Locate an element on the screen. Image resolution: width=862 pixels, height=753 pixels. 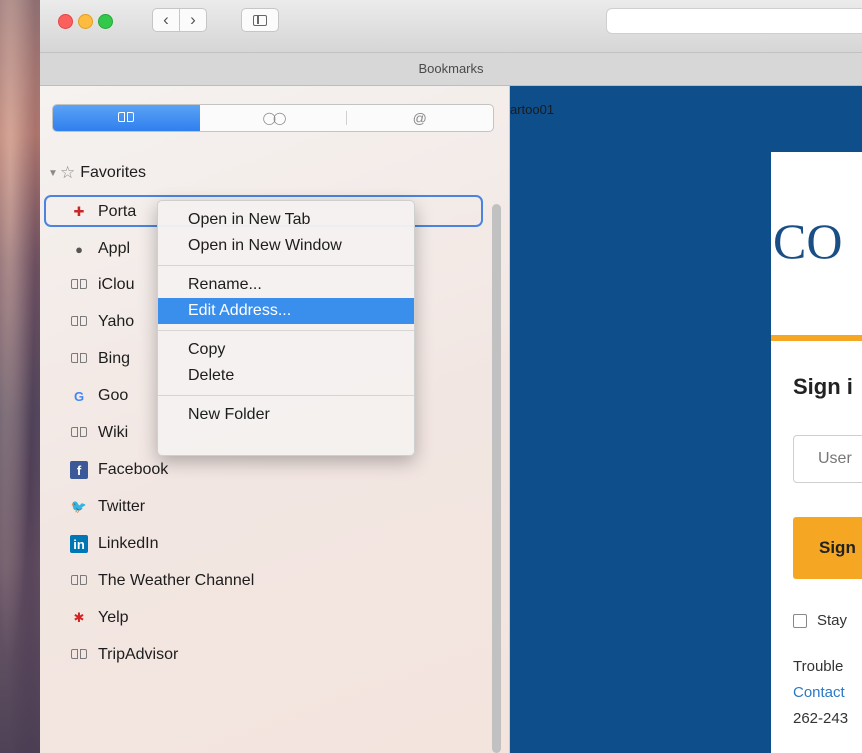
sidebar-scrollbar is located at coordinates (496, 478).